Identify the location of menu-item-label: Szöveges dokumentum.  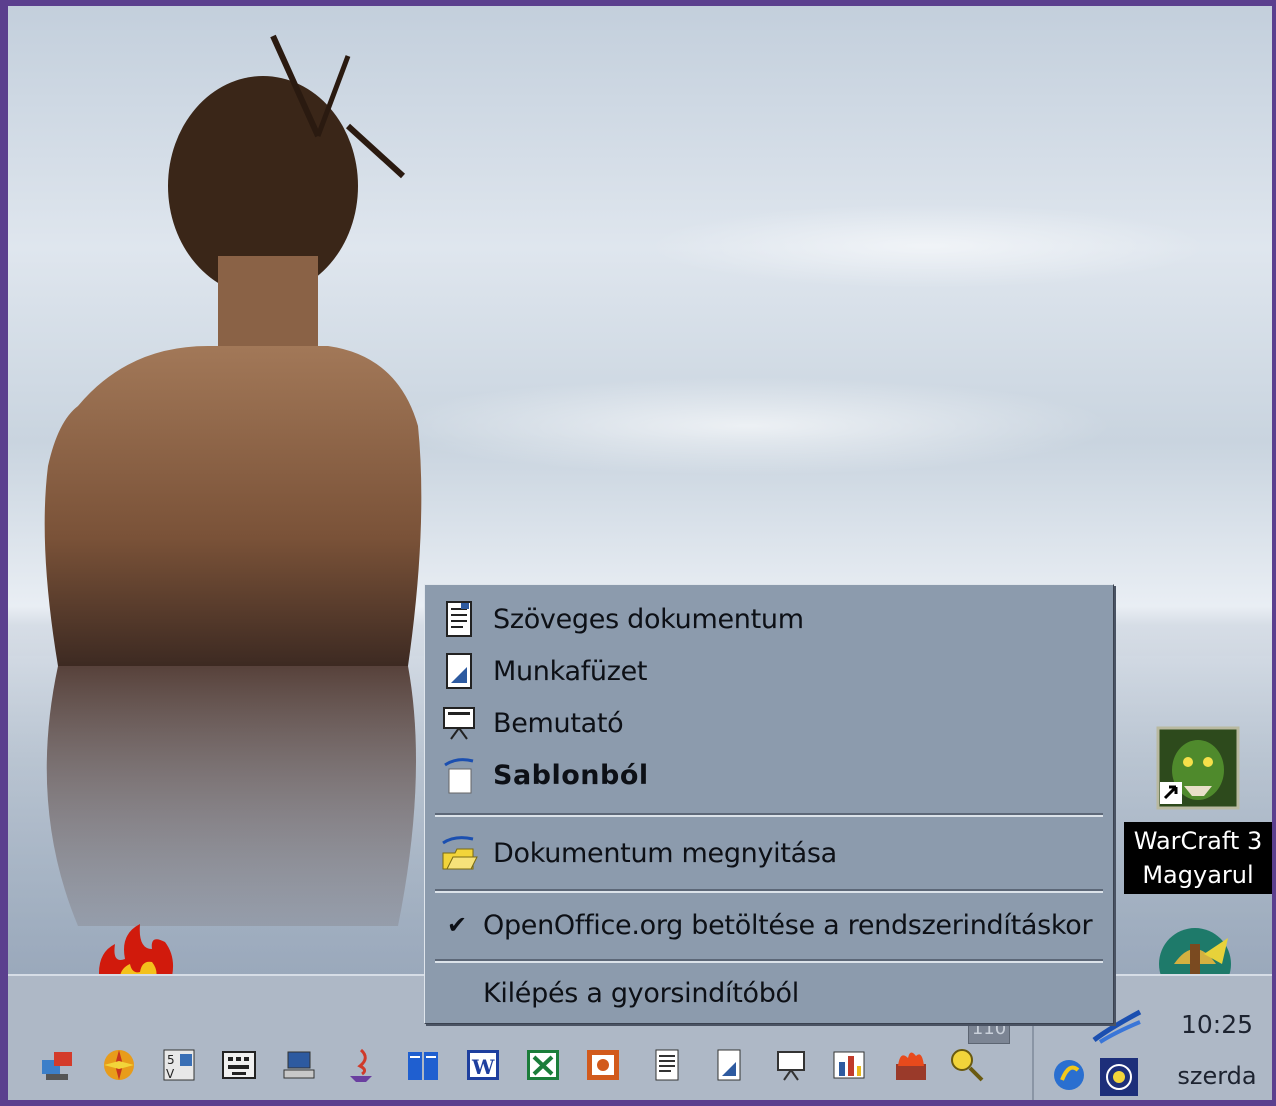
(648, 619).